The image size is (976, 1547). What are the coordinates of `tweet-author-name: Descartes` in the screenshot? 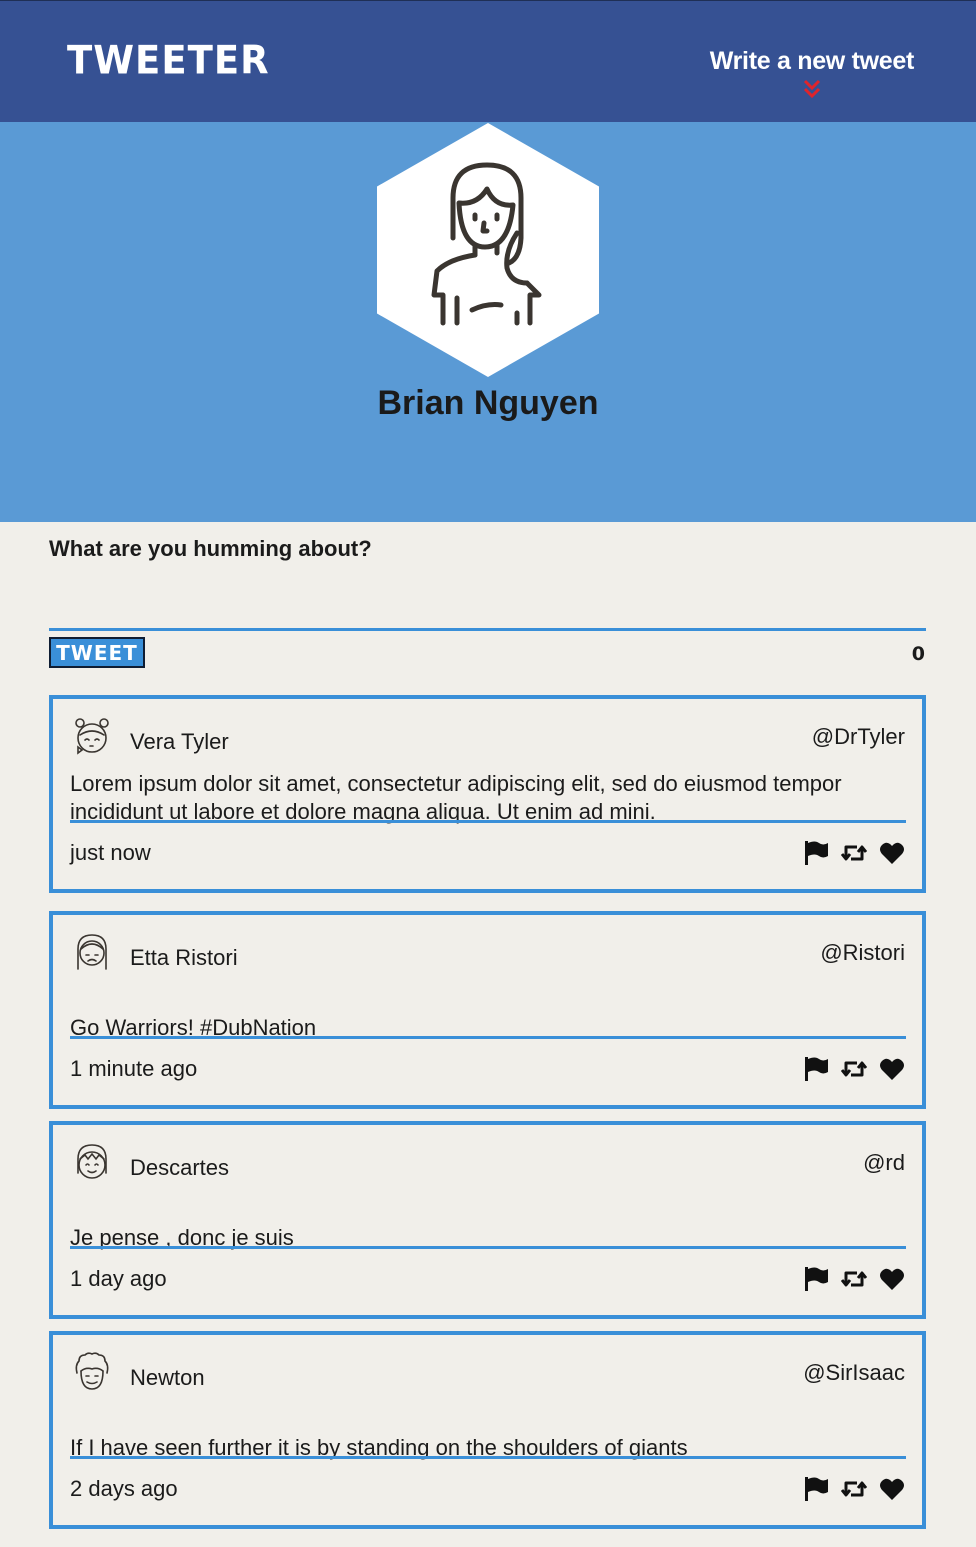 It's located at (180, 1167).